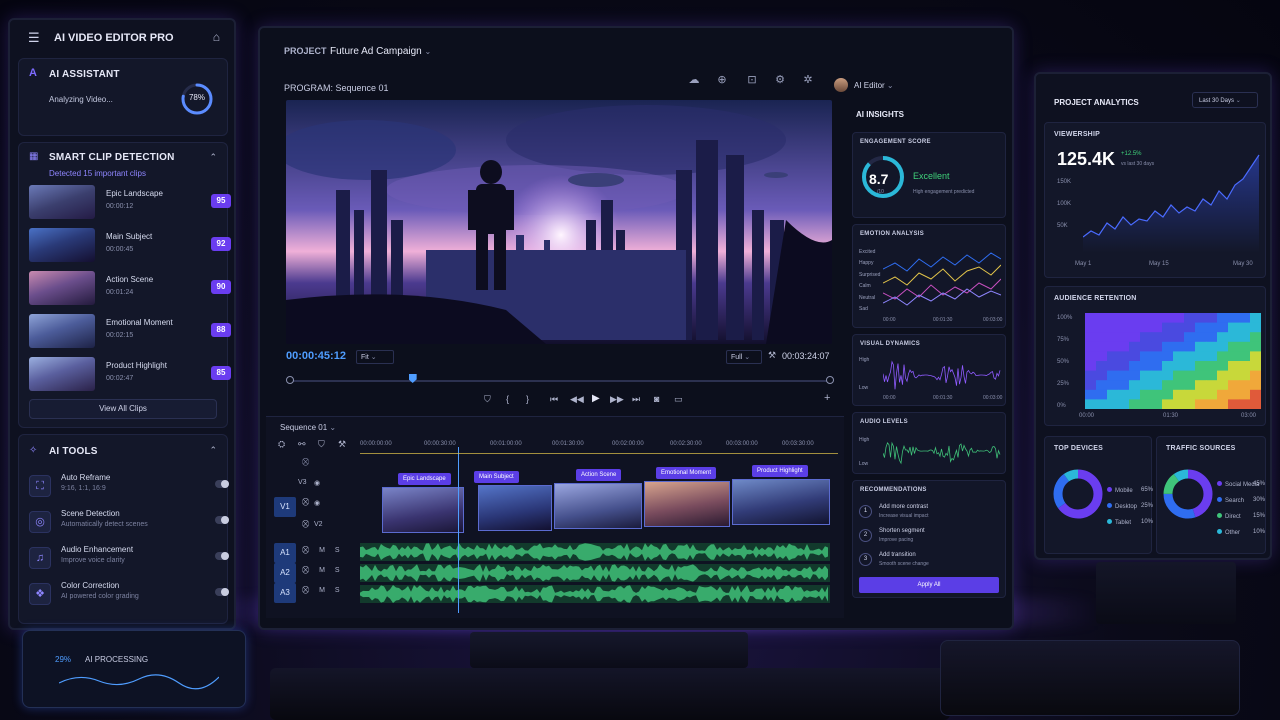 This screenshot has width=1280, height=720. Describe the element at coordinates (1225, 100) in the screenshot. I see `date-range-dropdown: Last 30 Days ⌄` at that location.